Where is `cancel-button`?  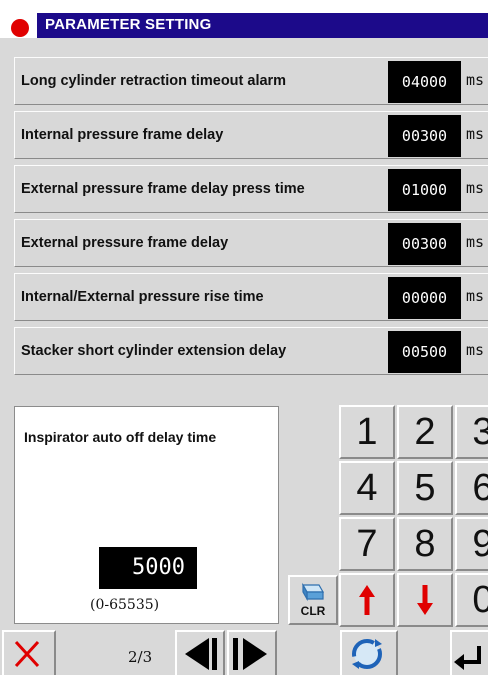
cancel-button is located at coordinates (29, 652).